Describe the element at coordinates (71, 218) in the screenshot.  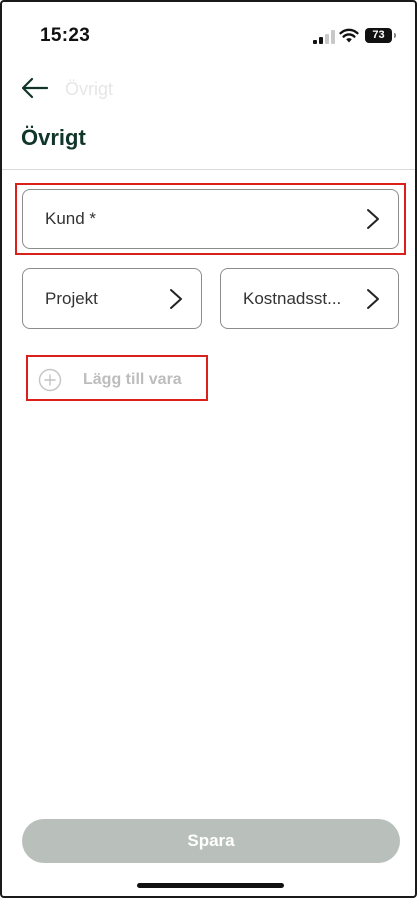
I see `customer-field-label: Kund *` at that location.